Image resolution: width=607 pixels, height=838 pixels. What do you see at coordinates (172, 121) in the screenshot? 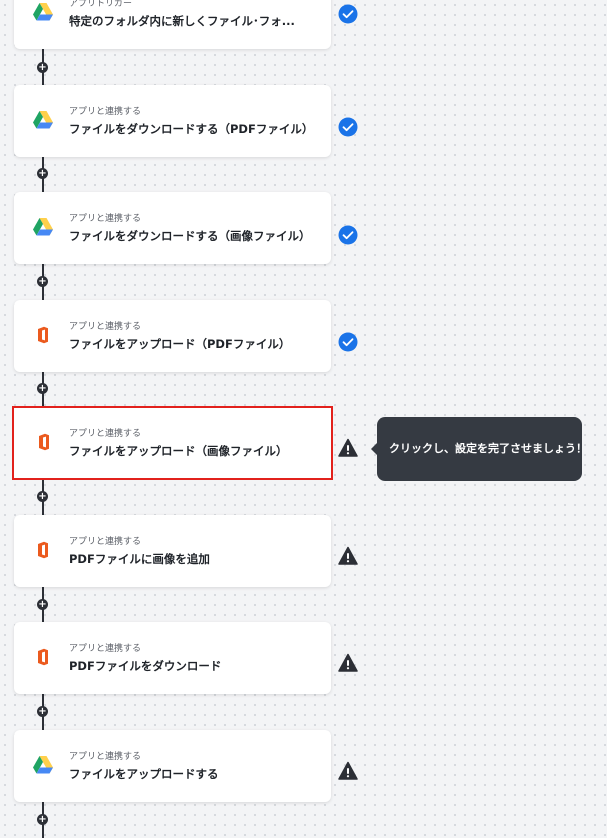
I see `flow-step-card: アプリと連携する ファイルをダウンロードする（PDFファイル）` at bounding box center [172, 121].